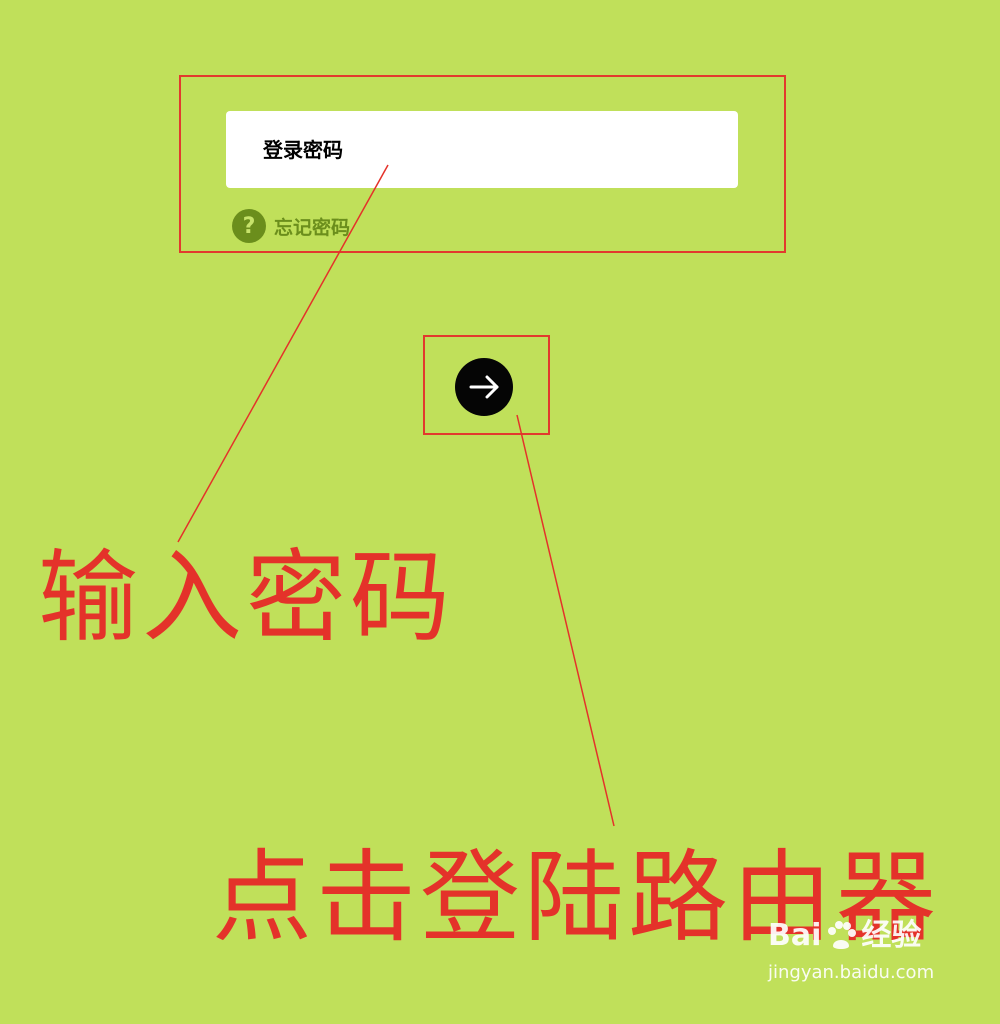 Image resolution: width=1000 pixels, height=1024 pixels. Describe the element at coordinates (565, 620) in the screenshot. I see `login-pointer-line` at that location.